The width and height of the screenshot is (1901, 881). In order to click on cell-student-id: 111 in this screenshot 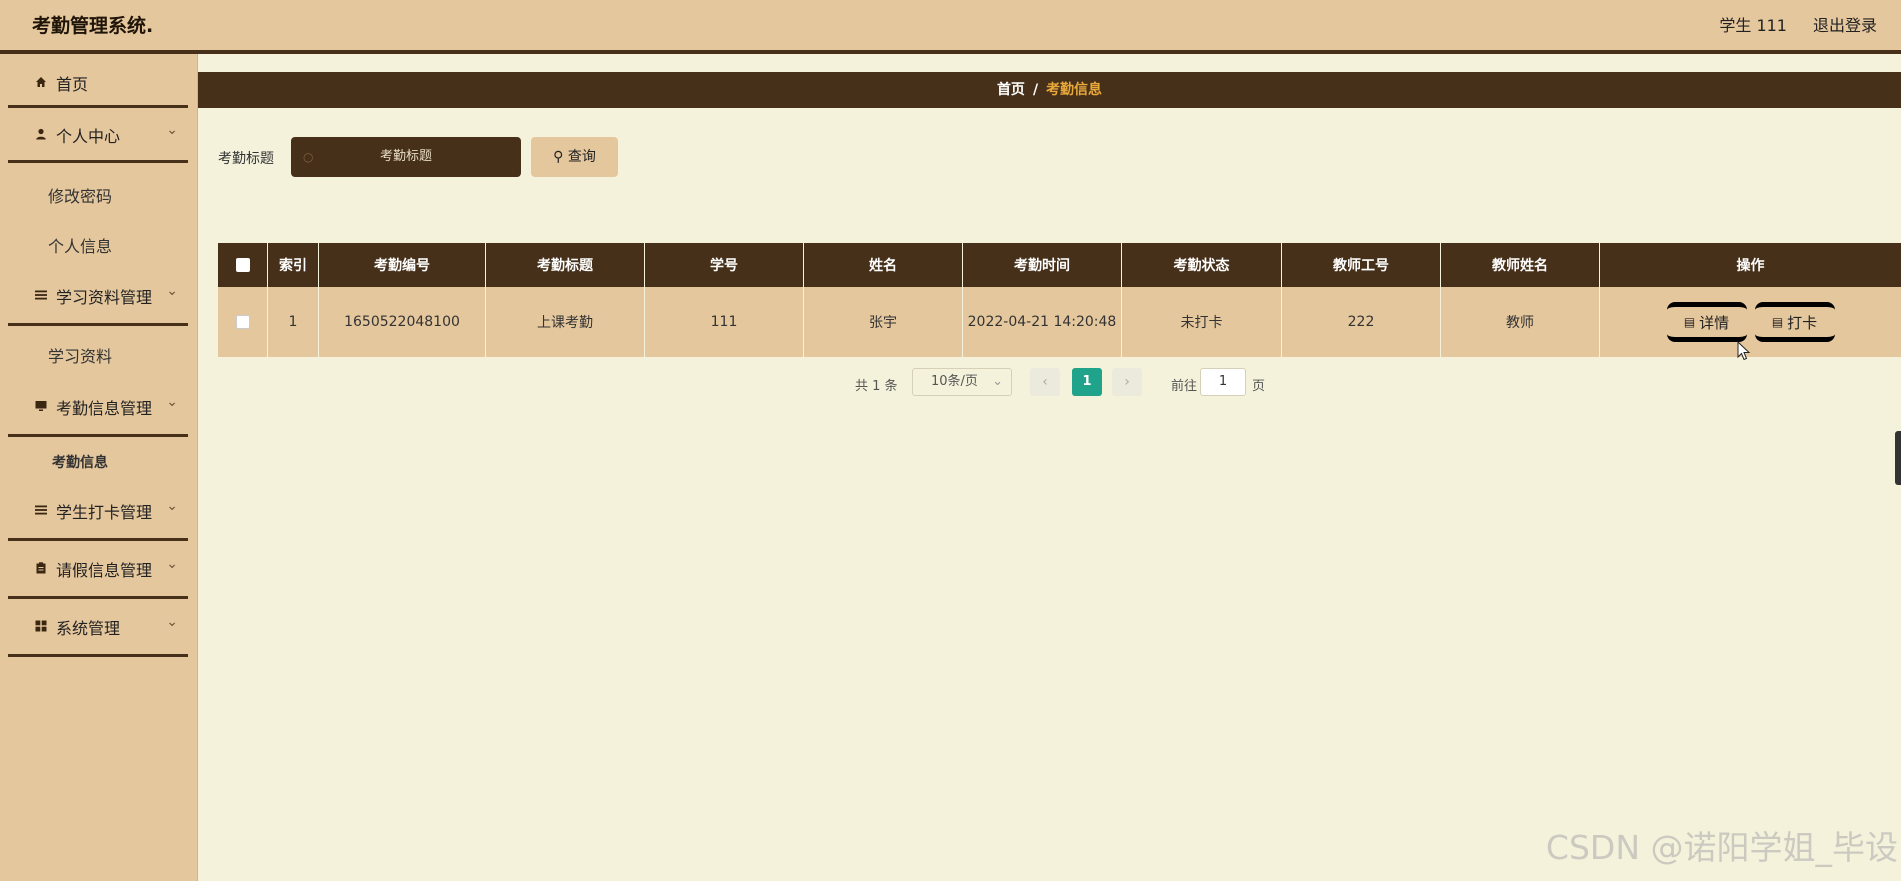, I will do `click(724, 322)`.